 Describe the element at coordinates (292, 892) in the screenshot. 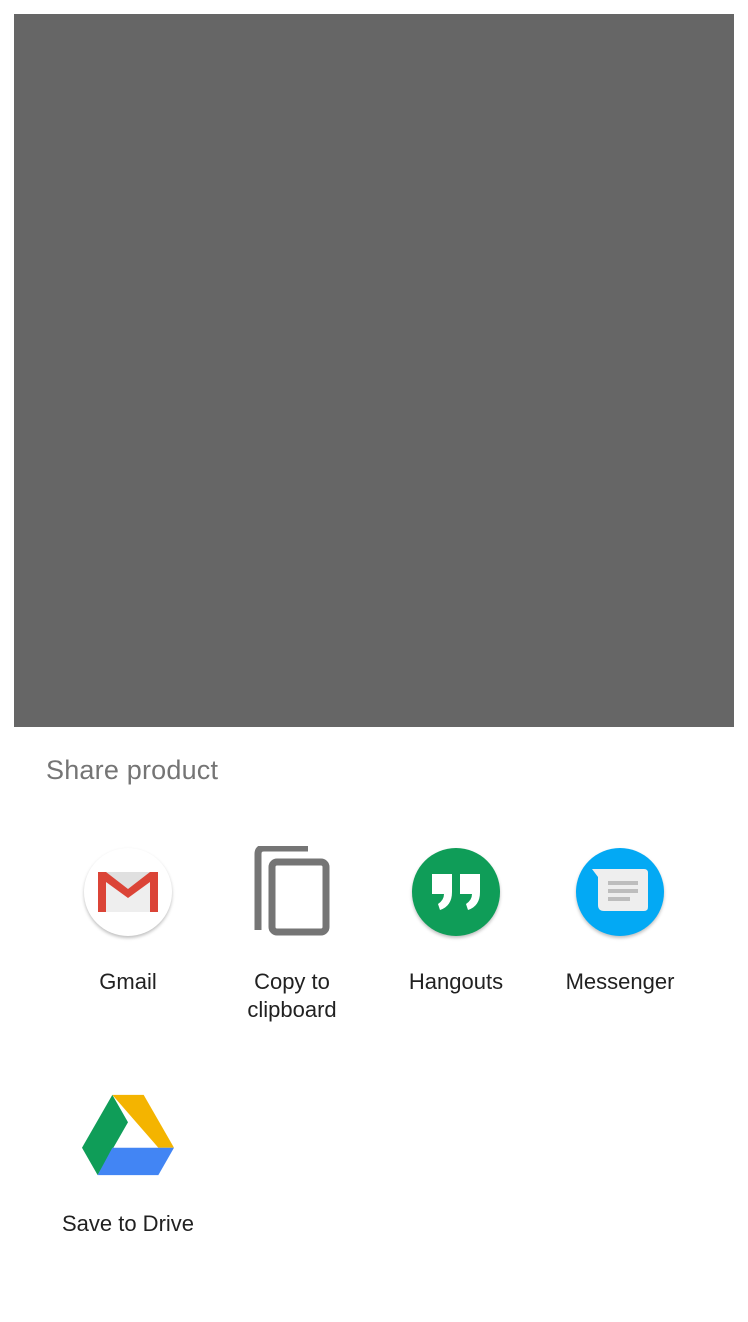

I see `copy-icon` at that location.